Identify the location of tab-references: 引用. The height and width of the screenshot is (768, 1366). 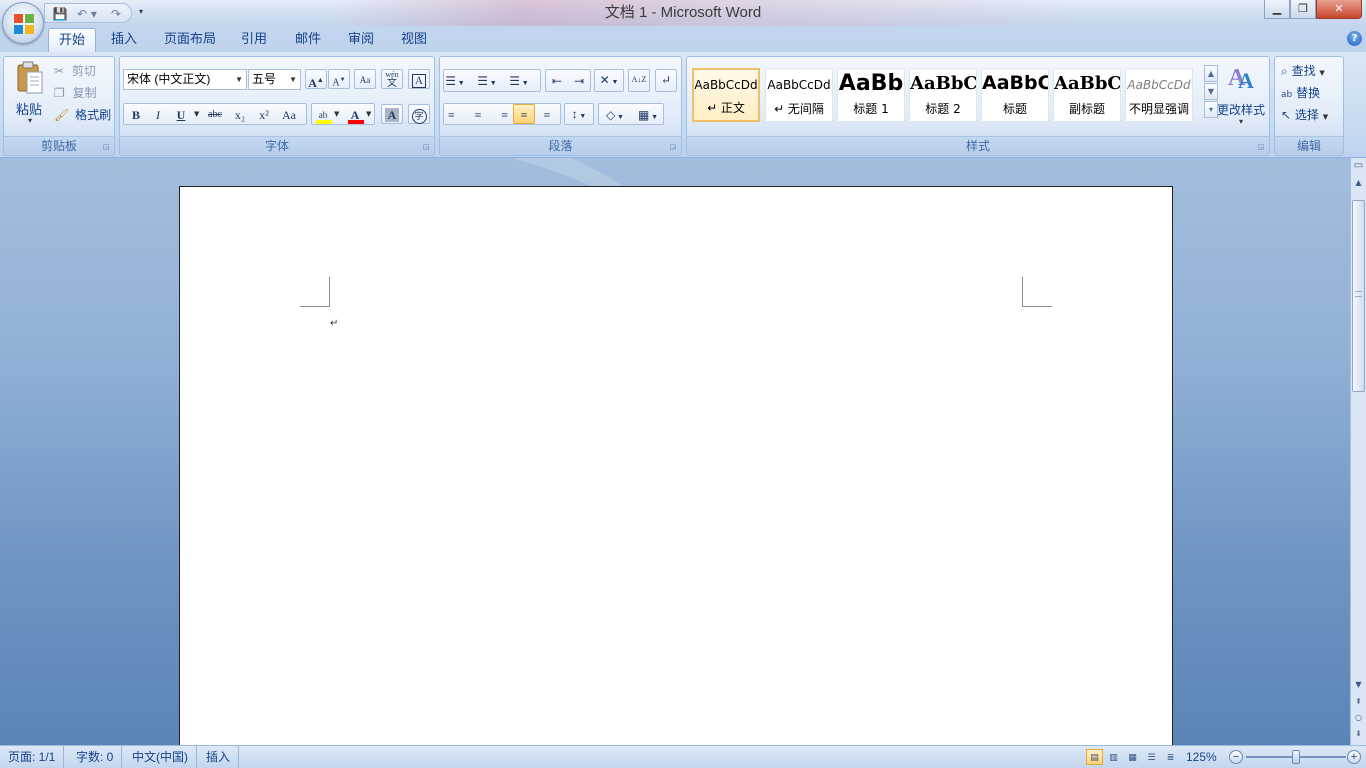
(254, 40).